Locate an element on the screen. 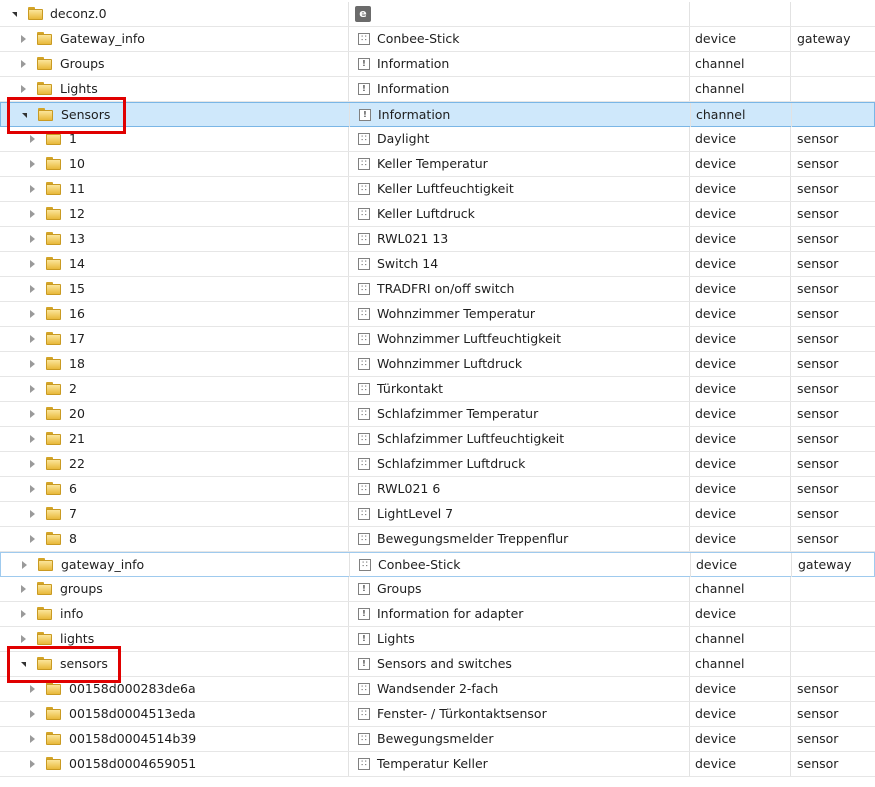 Image resolution: width=875 pixels, height=787 pixels. row-description: Sensors and switches is located at coordinates (444, 663).